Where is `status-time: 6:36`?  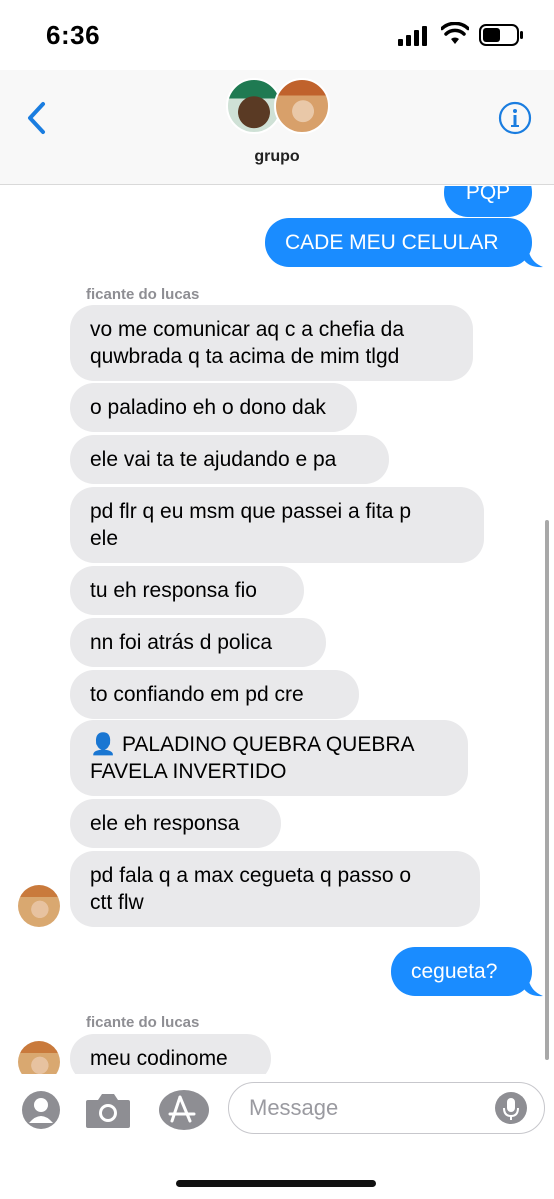 status-time: 6:36 is located at coordinates (73, 35).